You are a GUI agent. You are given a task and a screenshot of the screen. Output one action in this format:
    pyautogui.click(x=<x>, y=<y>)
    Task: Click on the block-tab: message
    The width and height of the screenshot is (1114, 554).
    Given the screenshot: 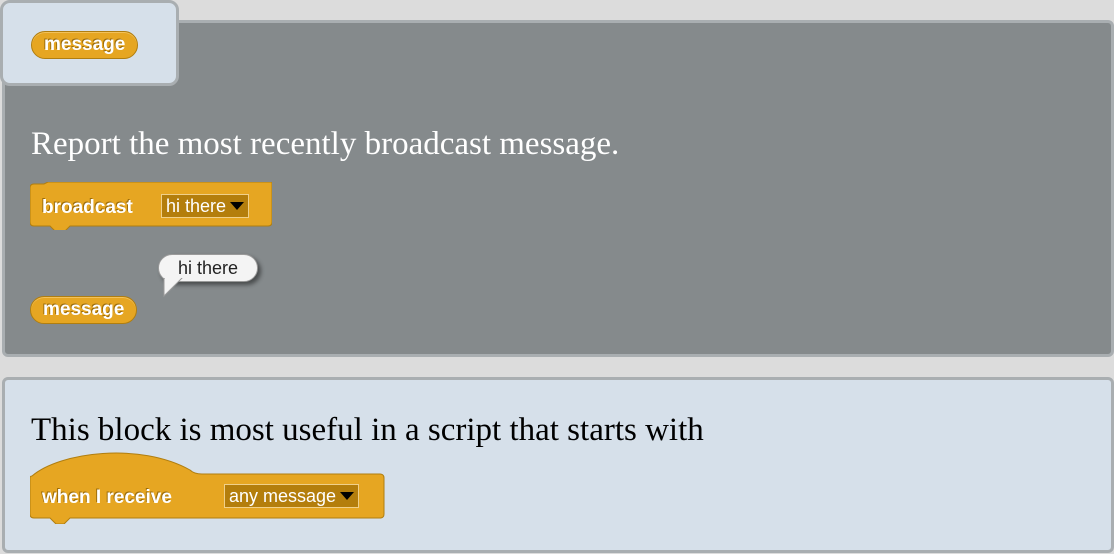 What is the action you would take?
    pyautogui.click(x=89, y=43)
    